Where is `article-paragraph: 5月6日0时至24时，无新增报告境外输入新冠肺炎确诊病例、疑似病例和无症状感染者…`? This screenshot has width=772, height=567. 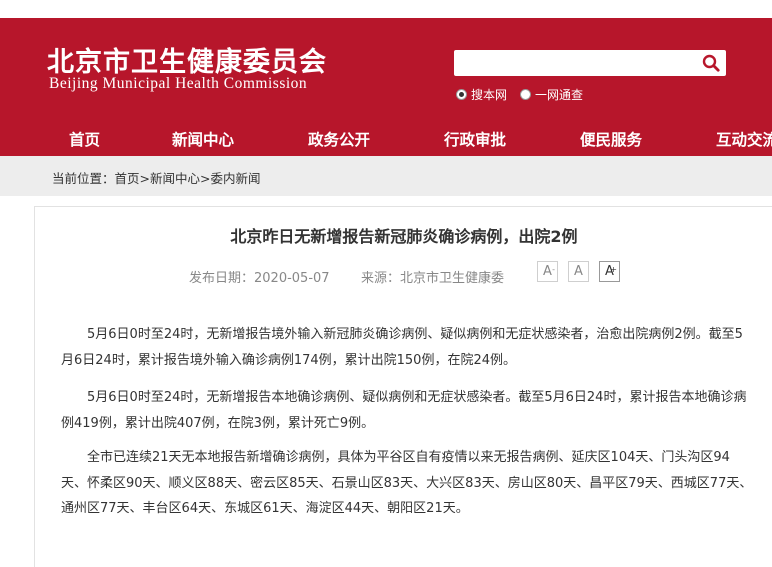
article-paragraph: 5月6日0时至24时，无新增报告境外输入新冠肺炎确诊病例、疑似病例和无症状感染者… is located at coordinates (402, 347).